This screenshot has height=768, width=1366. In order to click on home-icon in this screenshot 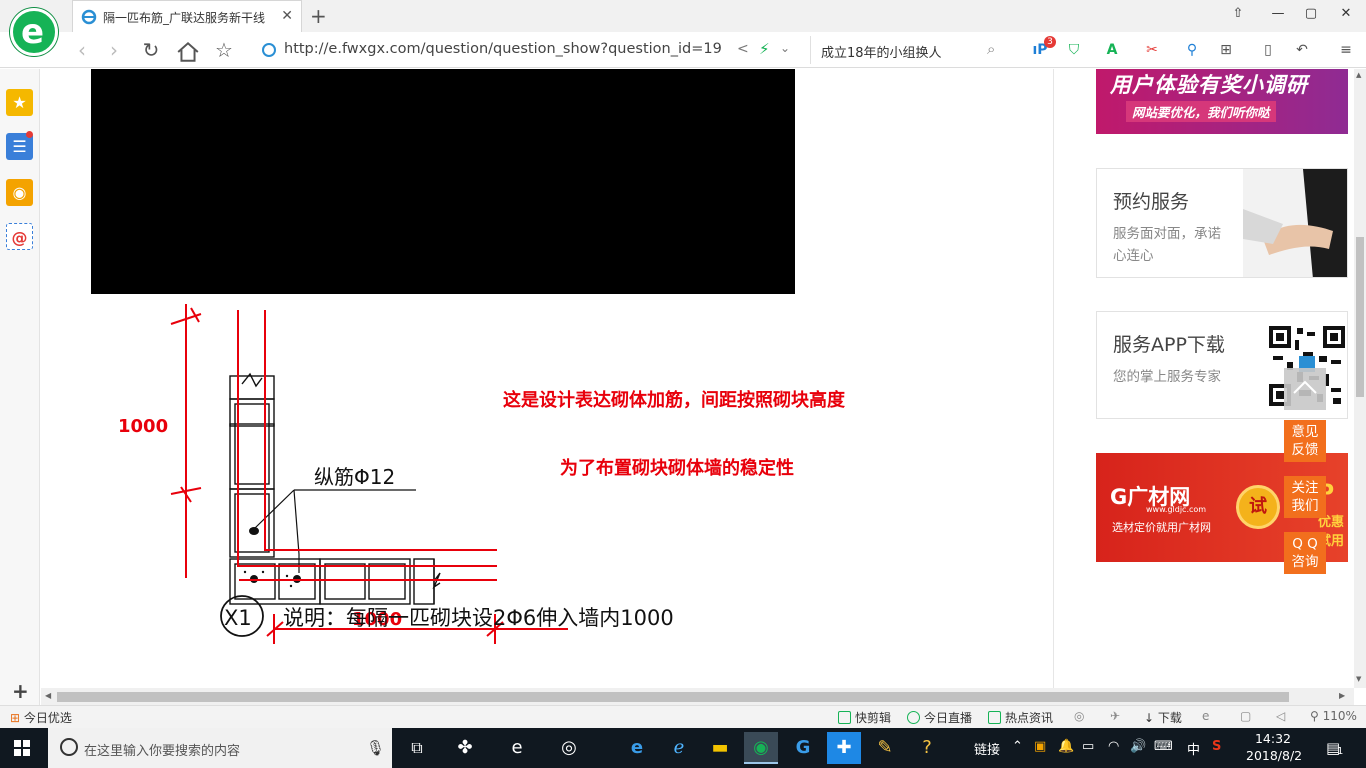, I will do `click(188, 52)`.